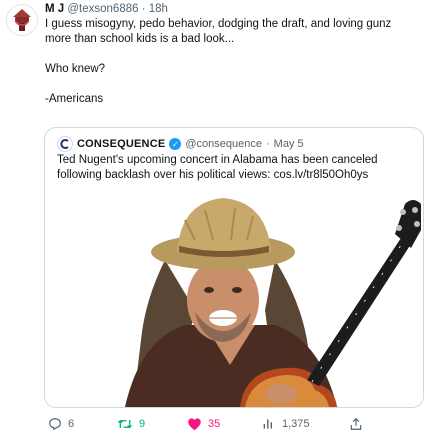 The width and height of the screenshot is (427, 439). What do you see at coordinates (55, 424) in the screenshot?
I see `reply-icon` at bounding box center [55, 424].